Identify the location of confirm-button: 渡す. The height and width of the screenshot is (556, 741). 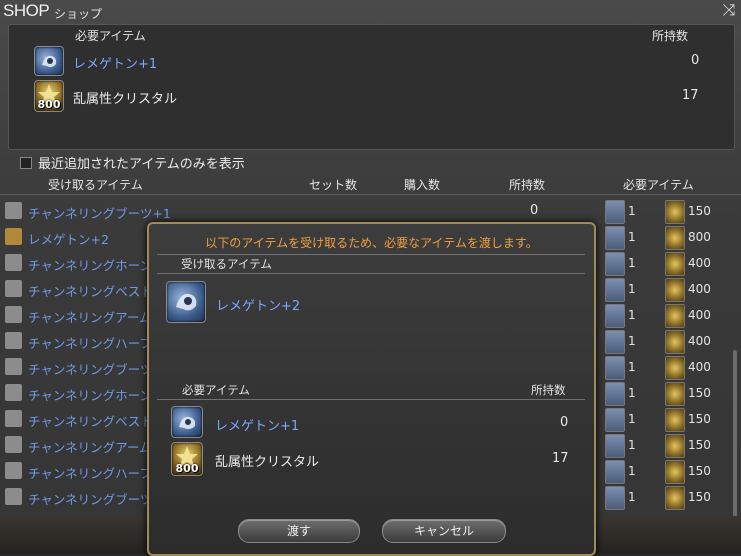
(299, 531).